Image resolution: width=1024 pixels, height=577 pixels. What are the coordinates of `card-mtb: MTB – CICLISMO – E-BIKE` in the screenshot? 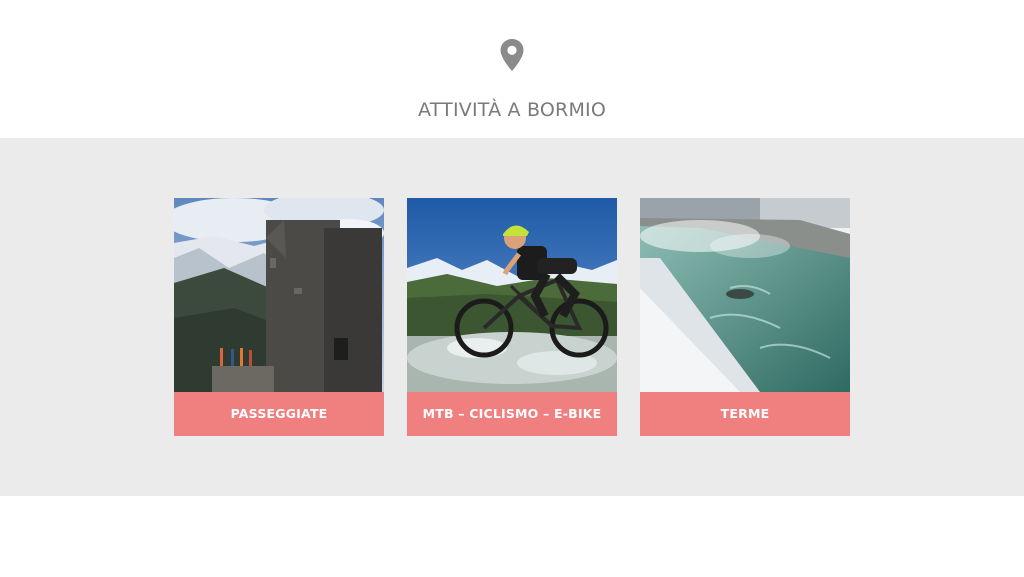 It's located at (512, 317).